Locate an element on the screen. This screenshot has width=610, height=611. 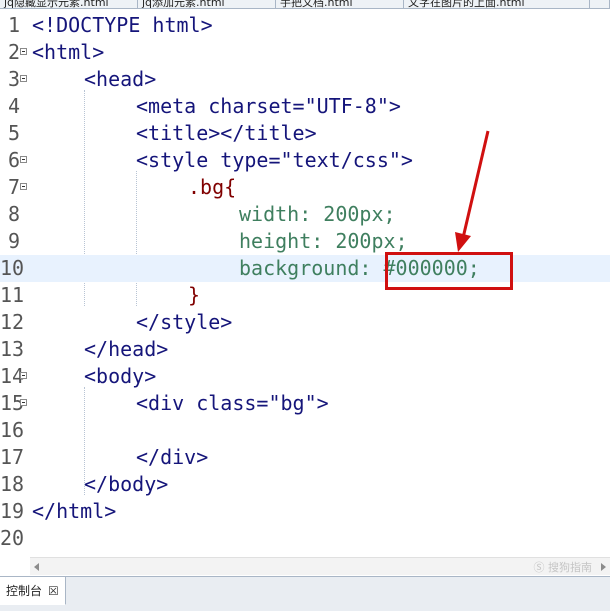
line-number: 10 is located at coordinates (12, 268).